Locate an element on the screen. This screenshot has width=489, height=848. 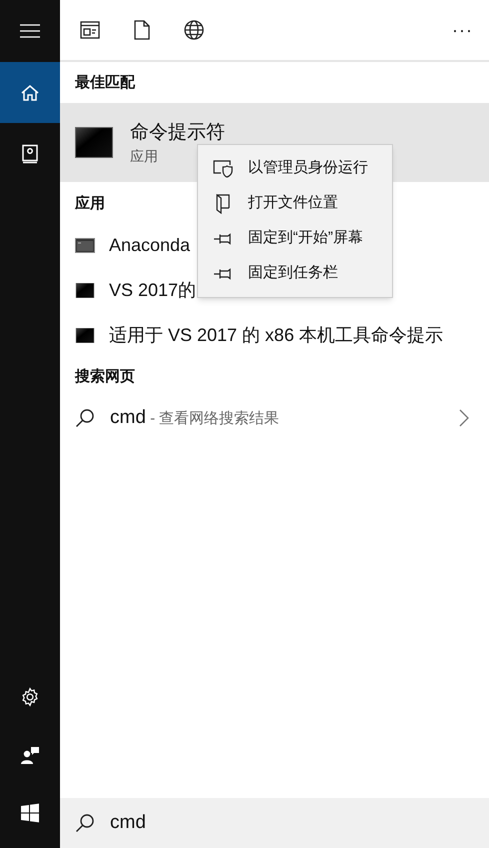
web-search-text: cmd - 查看网络搜索结果 is located at coordinates (195, 418).